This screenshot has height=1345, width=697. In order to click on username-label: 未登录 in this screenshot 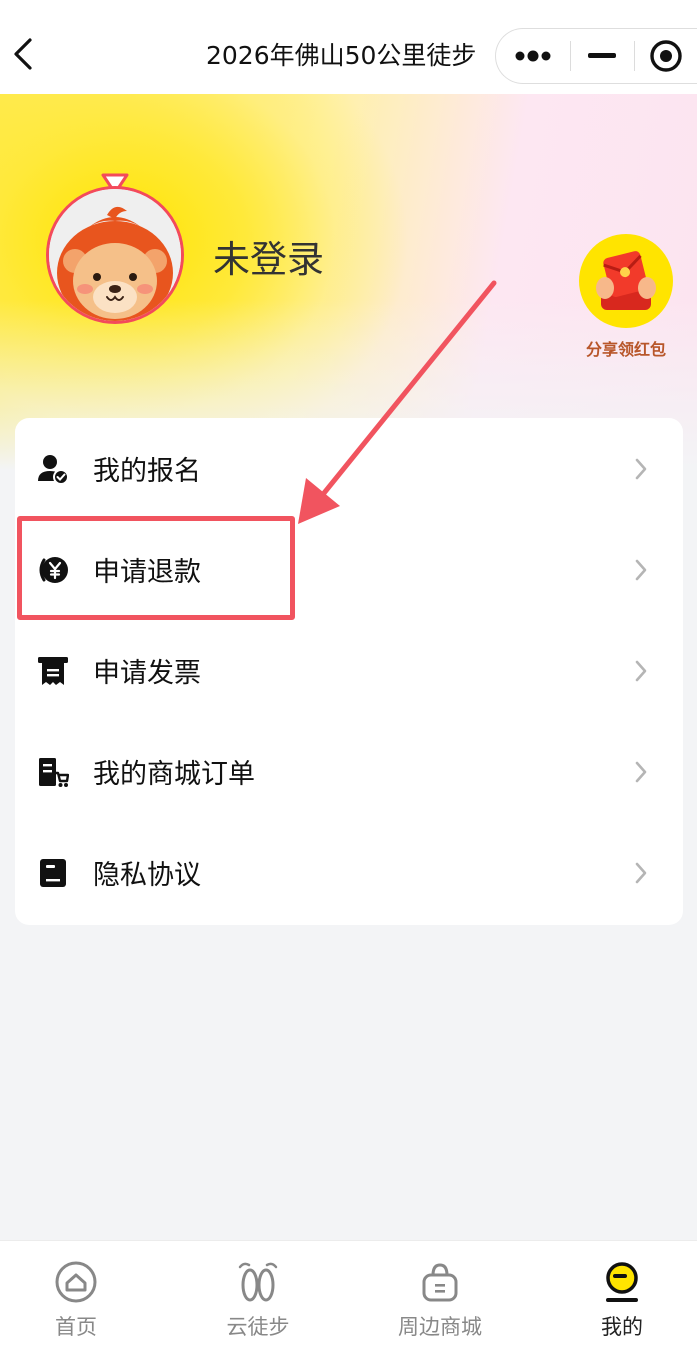, I will do `click(268, 260)`.